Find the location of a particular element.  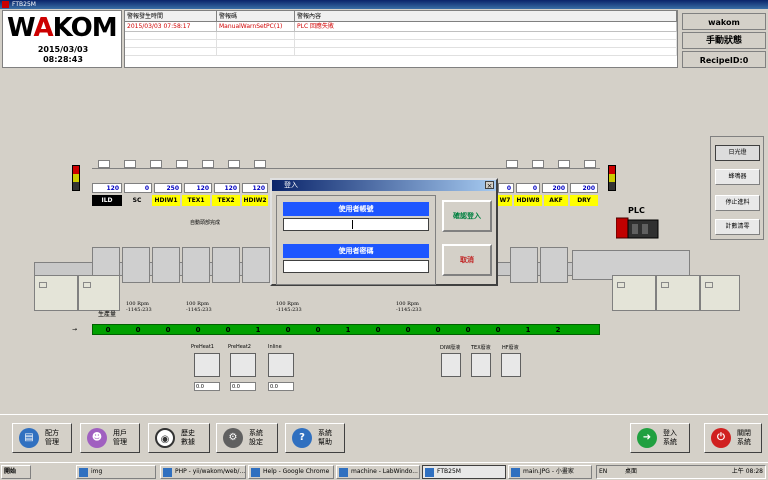

value-box: 200 is located at coordinates (584, 188).